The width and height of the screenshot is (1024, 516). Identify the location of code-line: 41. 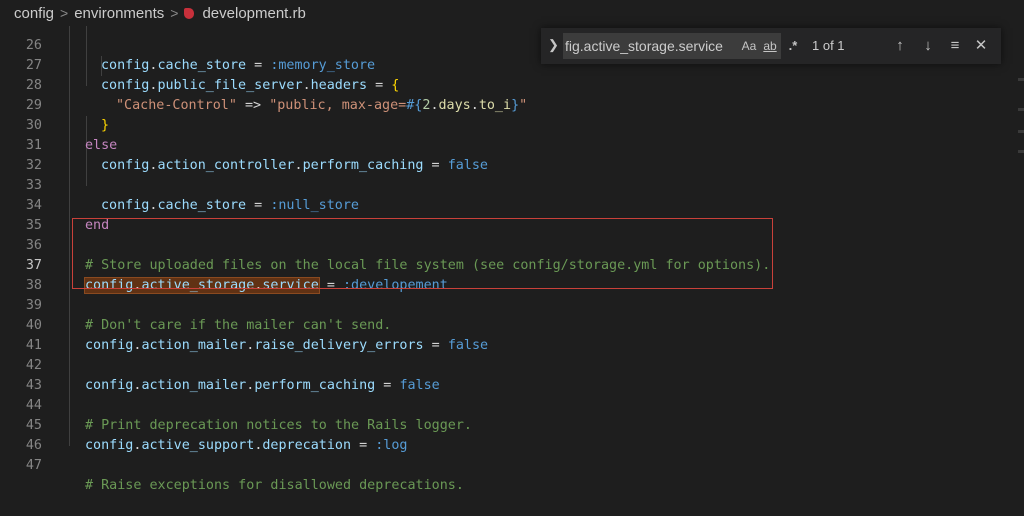
(505, 334).